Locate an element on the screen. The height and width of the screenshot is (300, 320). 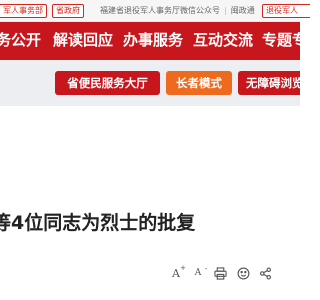
font-decrease-glyph: A is located at coordinates (198, 273).